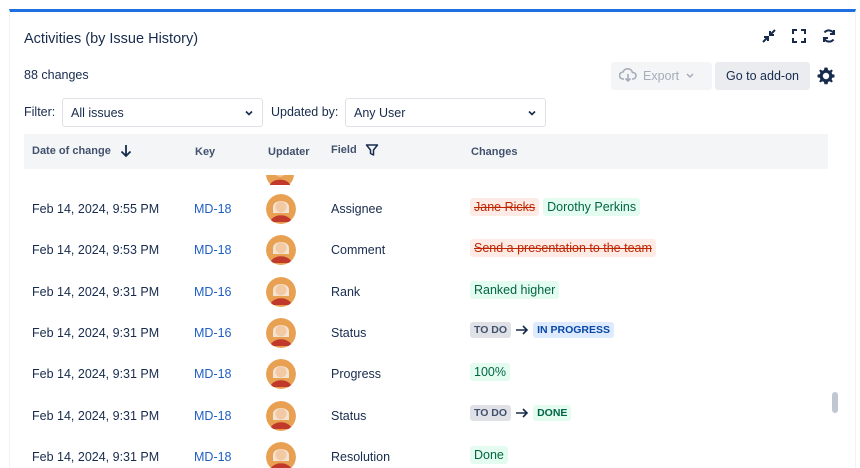 This screenshot has height=468, width=860. I want to click on field-name: Comment, so click(358, 250).